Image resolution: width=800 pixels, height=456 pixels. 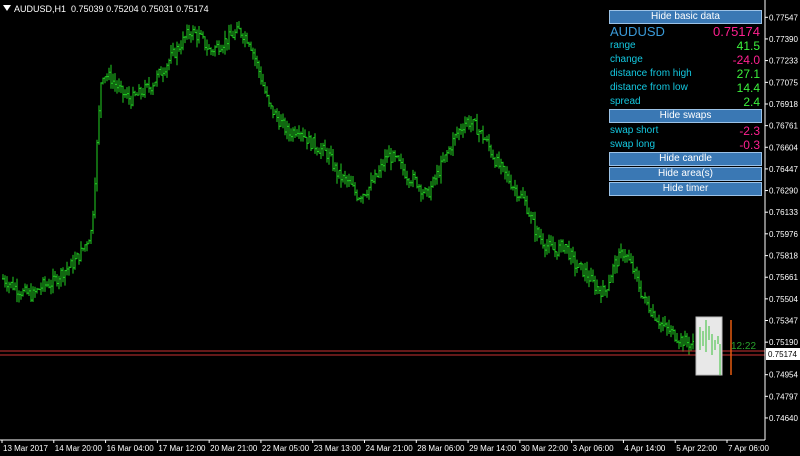 I want to click on range-label: range, so click(x=623, y=45).